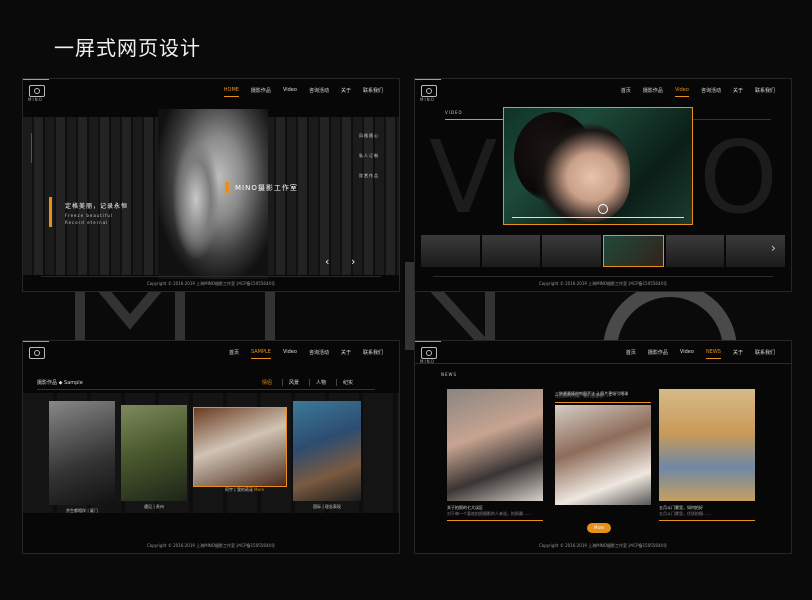 The image size is (812, 600). What do you see at coordinates (369, 156) in the screenshot?
I see `side-menu-item-custom: 私人订制` at bounding box center [369, 156].